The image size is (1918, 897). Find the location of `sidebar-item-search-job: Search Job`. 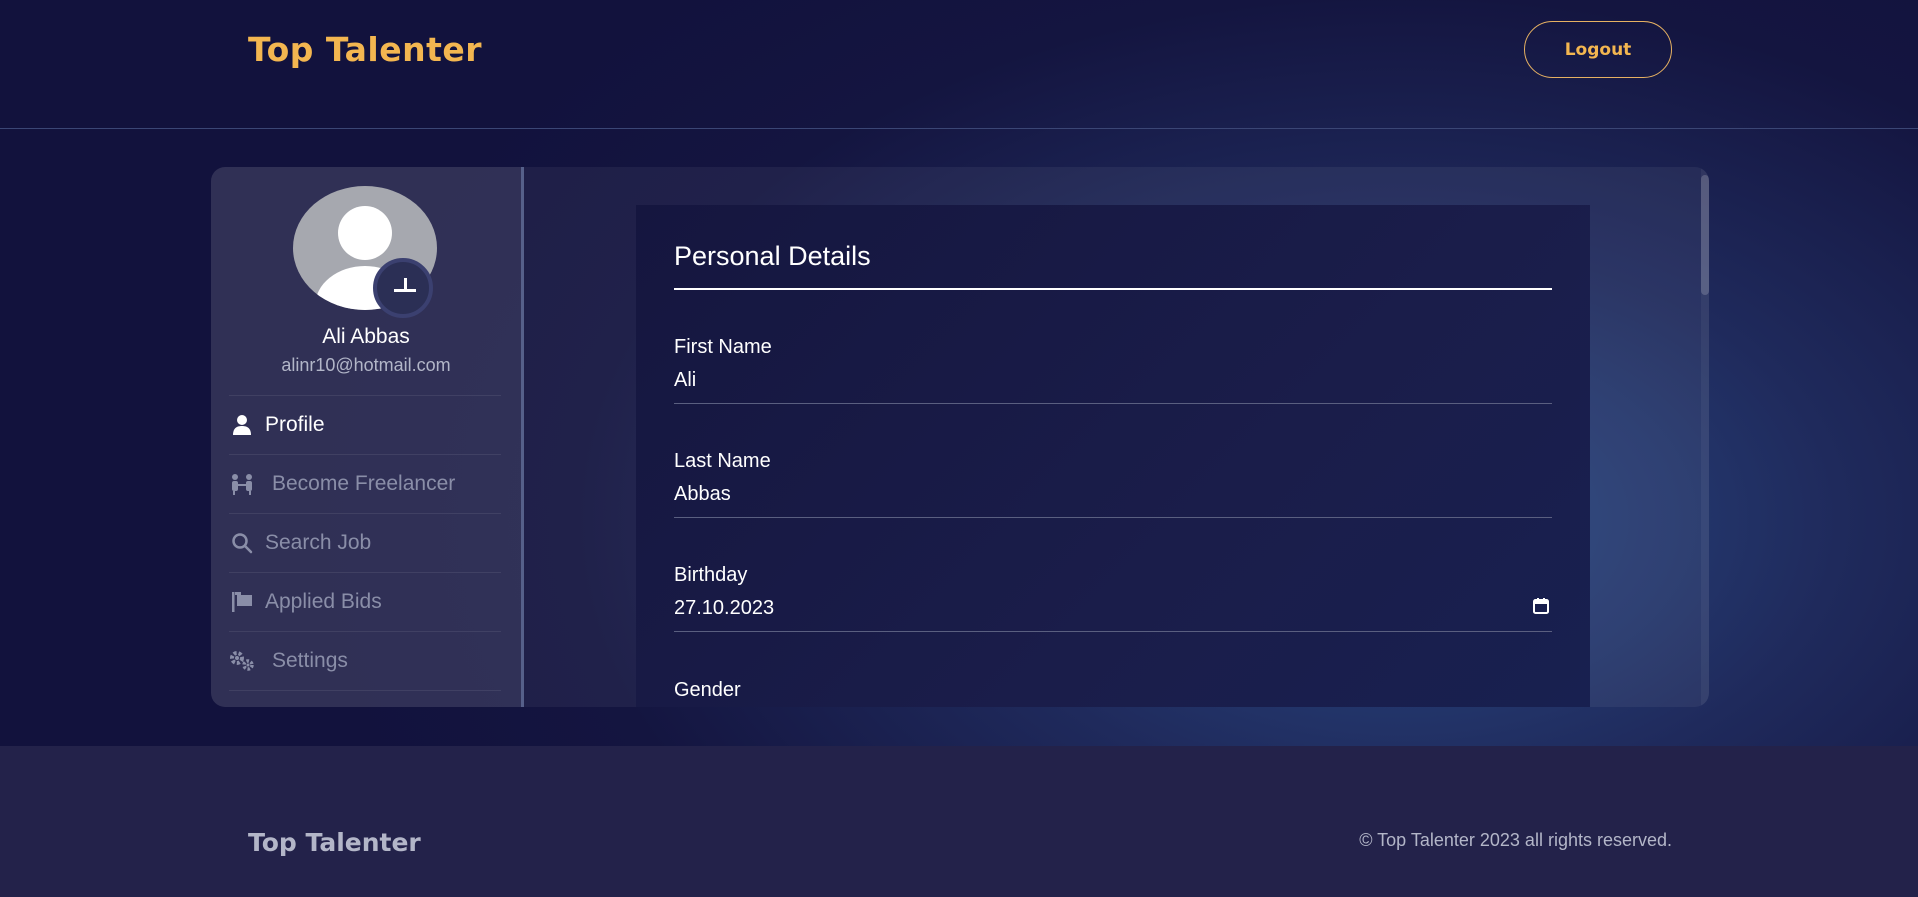

sidebar-item-search-job: Search Job is located at coordinates (365, 543).